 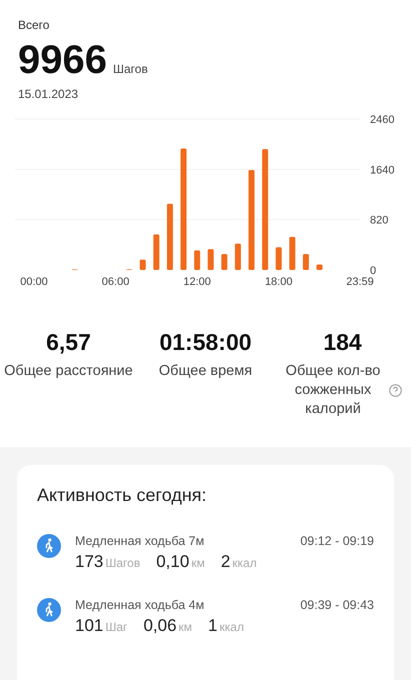 What do you see at coordinates (213, 625) in the screenshot?
I see `activity-calories: 1` at bounding box center [213, 625].